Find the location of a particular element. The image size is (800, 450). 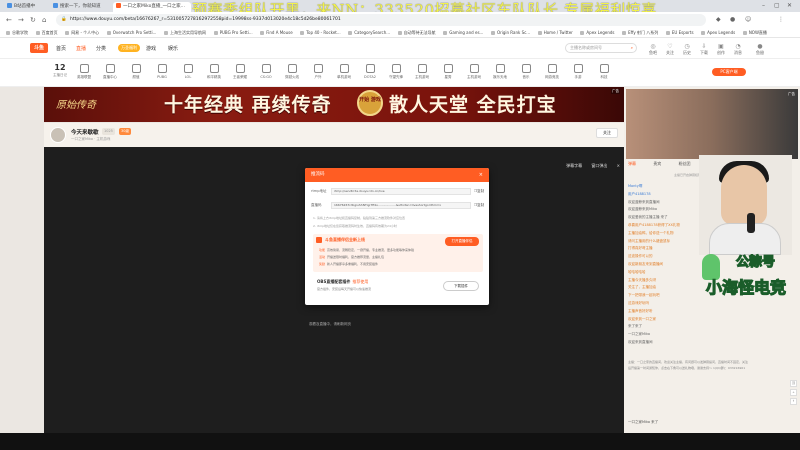

category-item: 娱乐天地 is located at coordinates (500, 72).